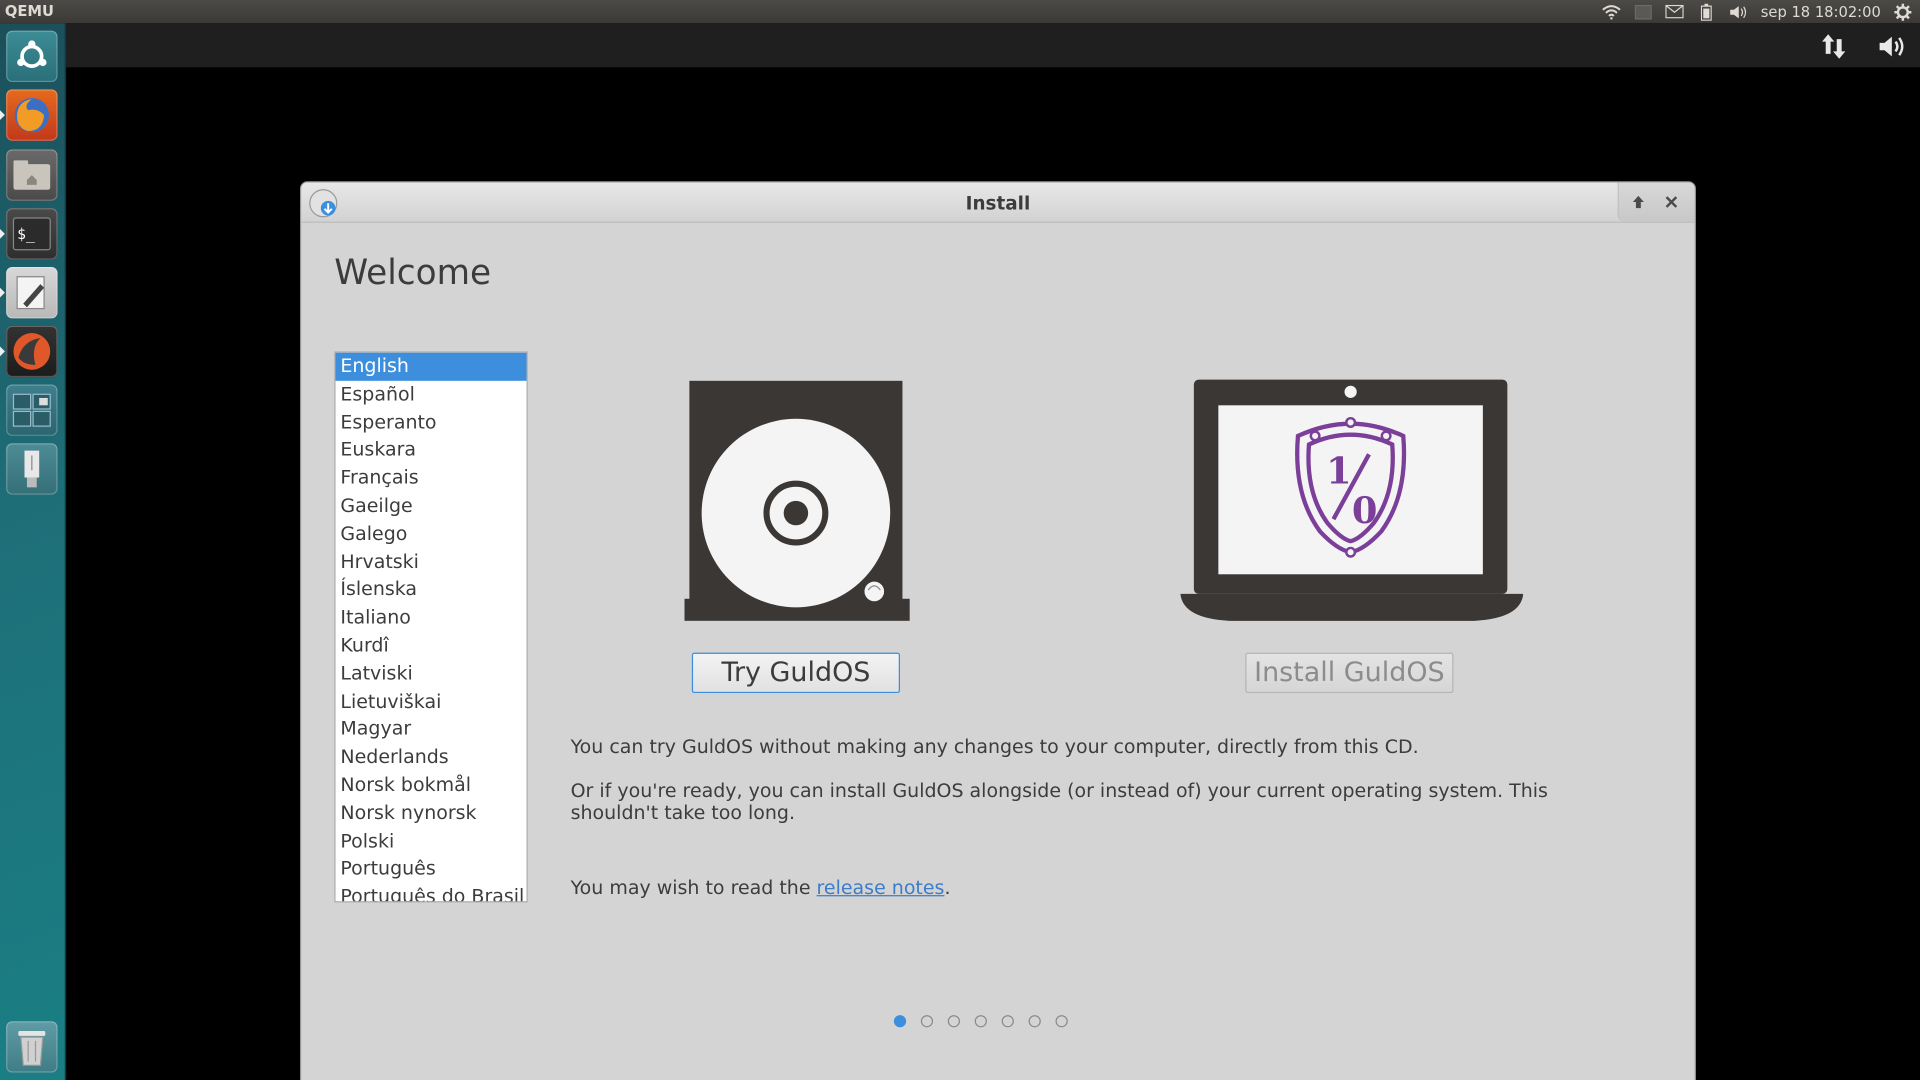 This screenshot has width=1920, height=1080. What do you see at coordinates (431, 757) in the screenshot?
I see `language-item: Nederlands` at bounding box center [431, 757].